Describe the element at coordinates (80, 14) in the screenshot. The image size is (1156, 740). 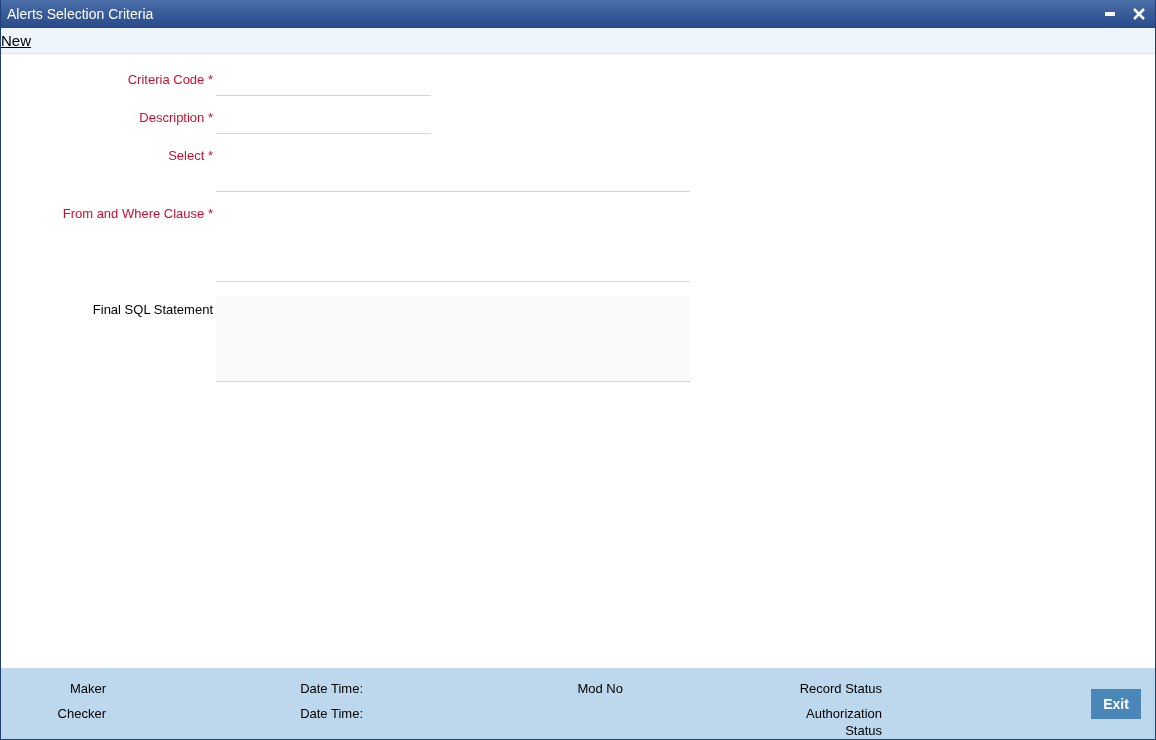
I see `window-title: Alerts Selection Criteria` at that location.